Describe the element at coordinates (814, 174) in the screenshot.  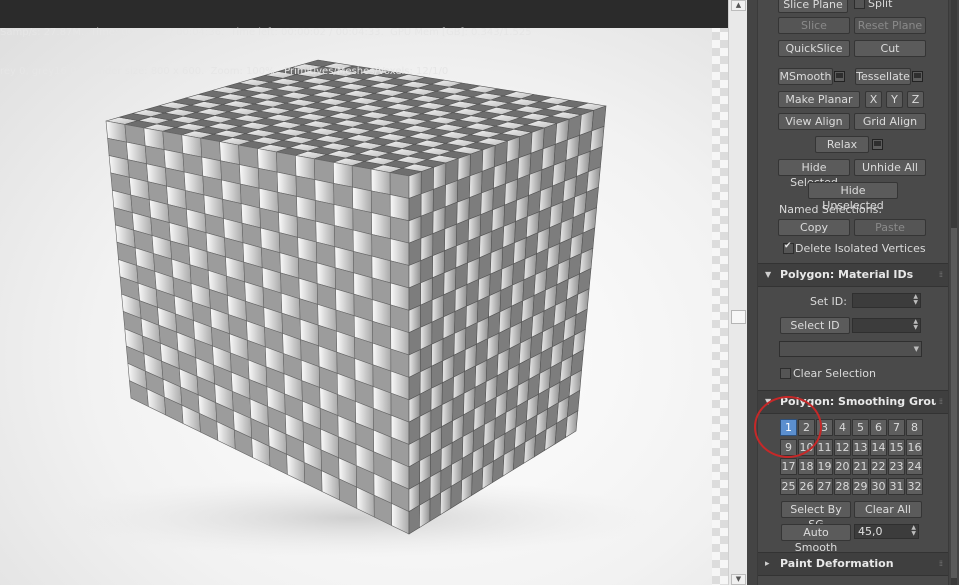
I see `hide-selected-button: Hide Selected` at that location.